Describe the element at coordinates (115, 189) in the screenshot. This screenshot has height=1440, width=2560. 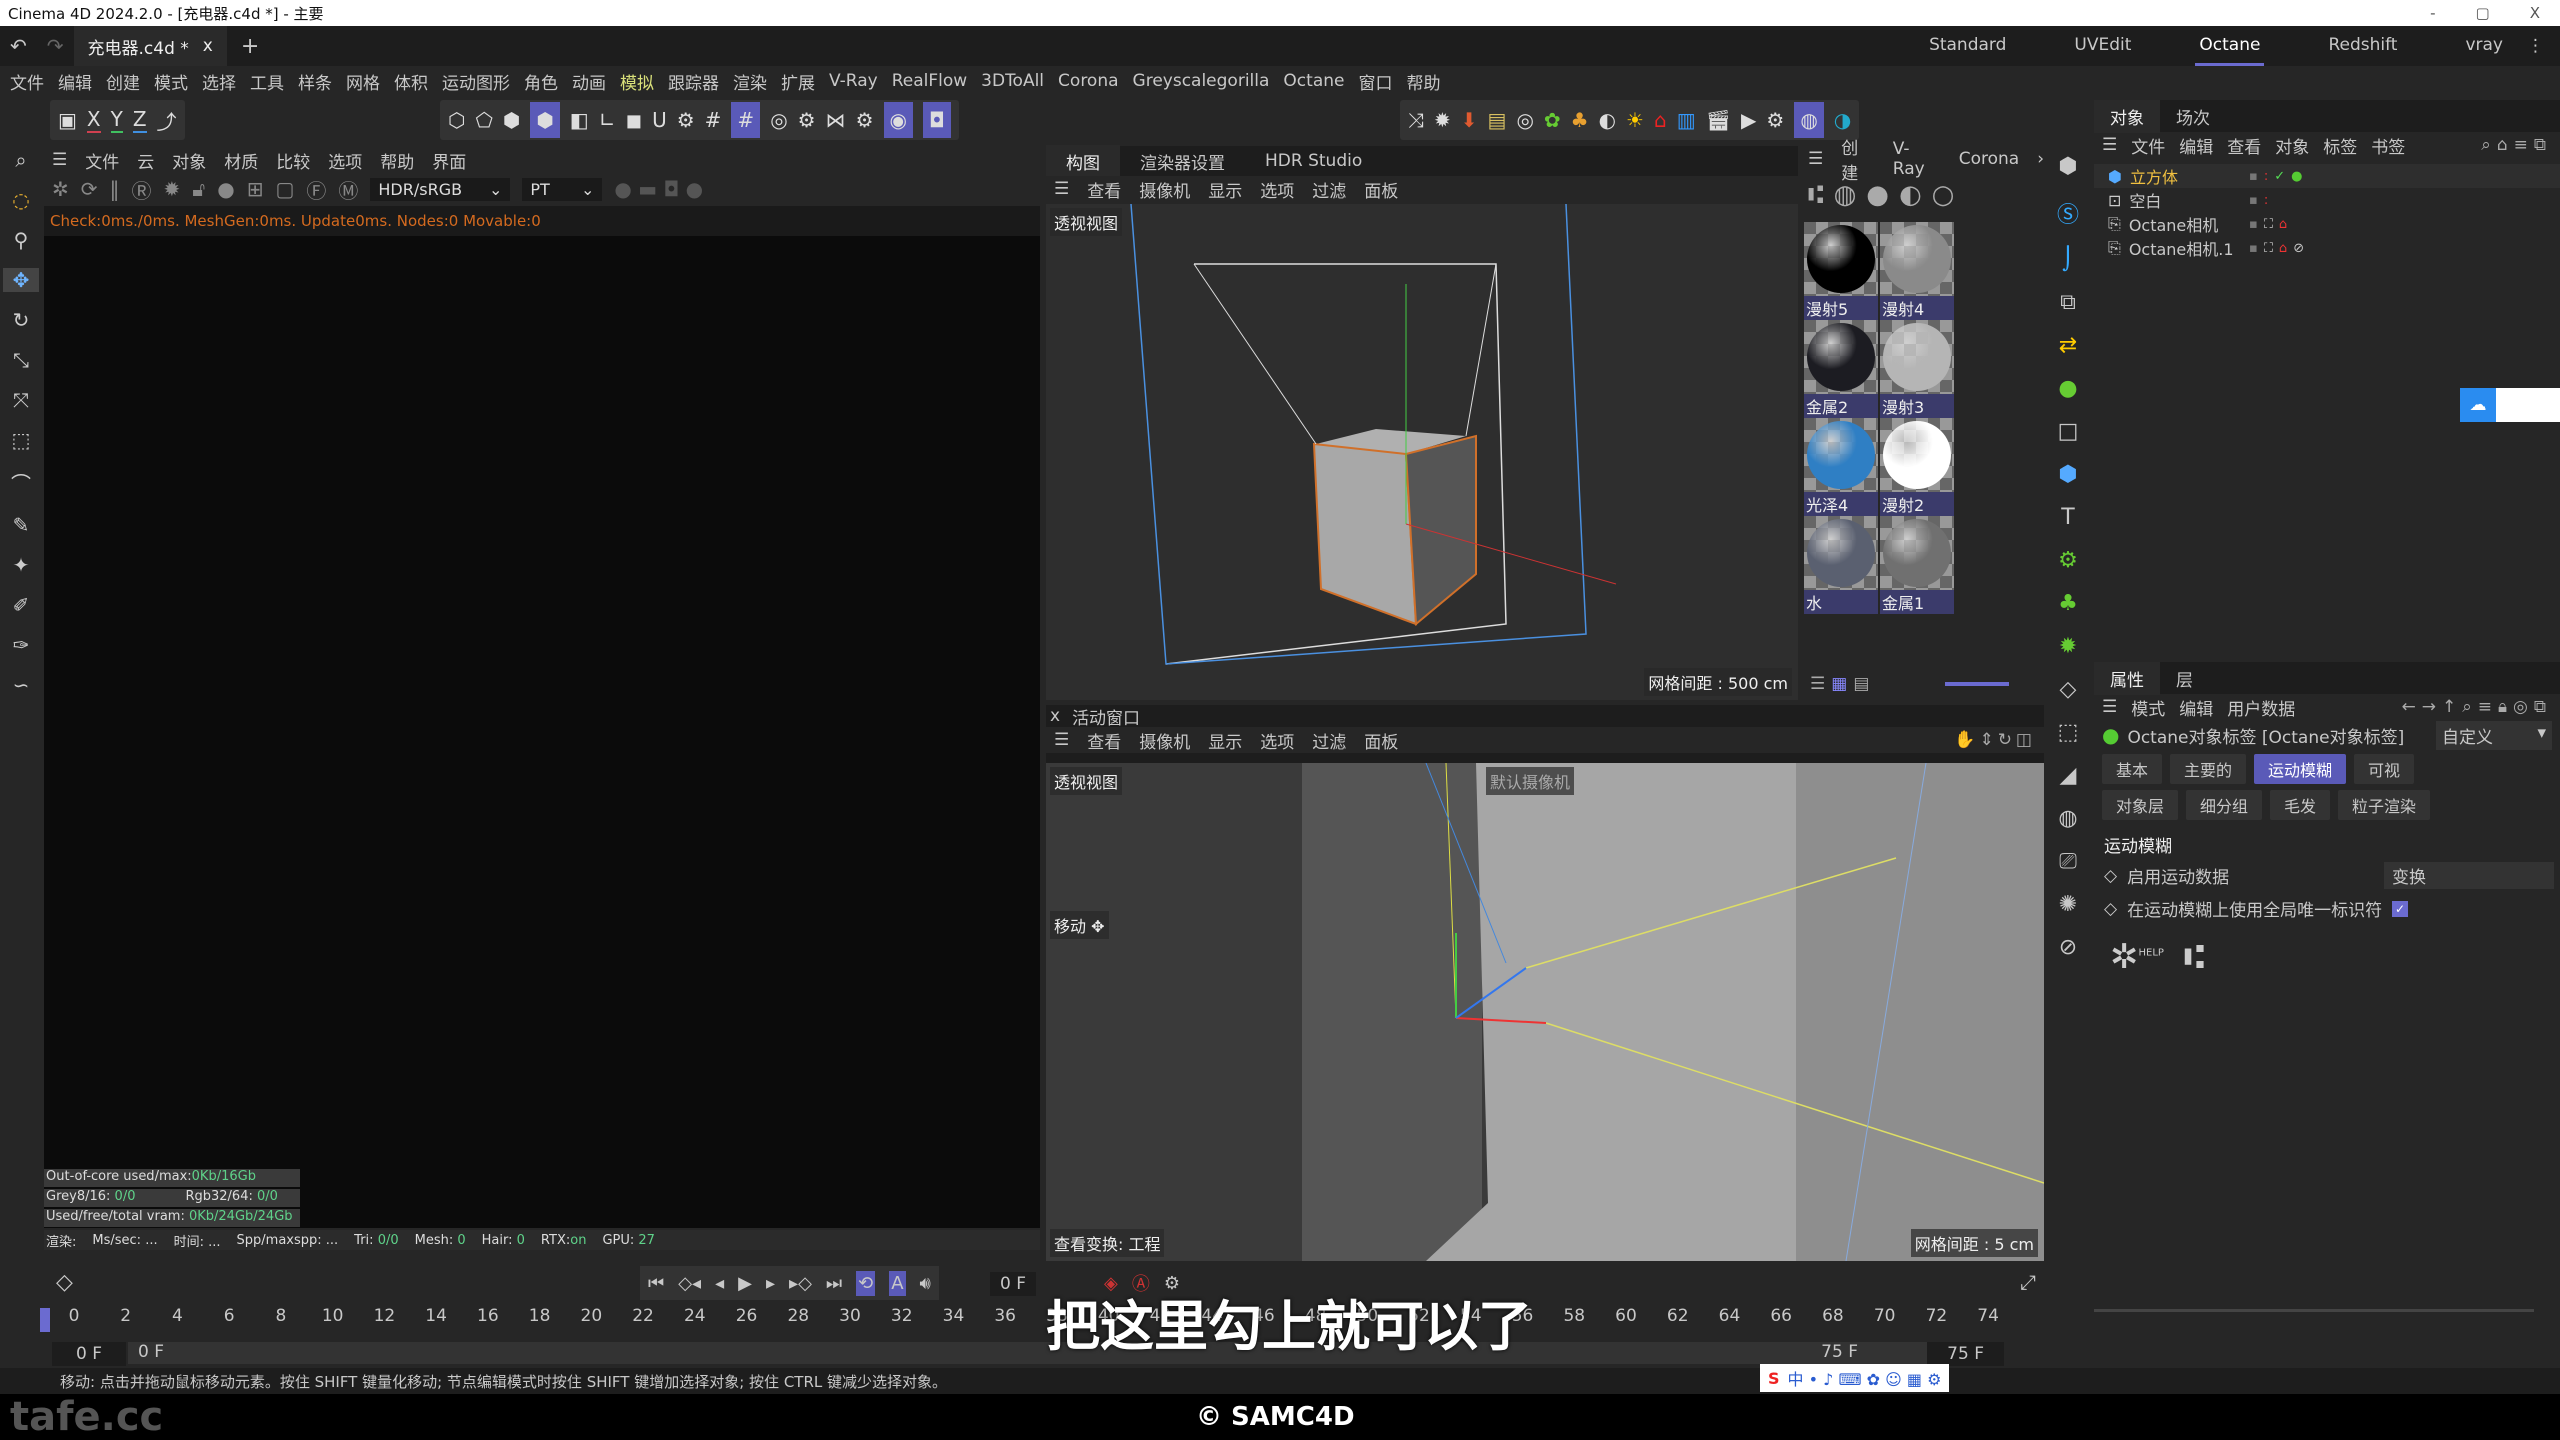
I see `pause-icon: ‖` at that location.